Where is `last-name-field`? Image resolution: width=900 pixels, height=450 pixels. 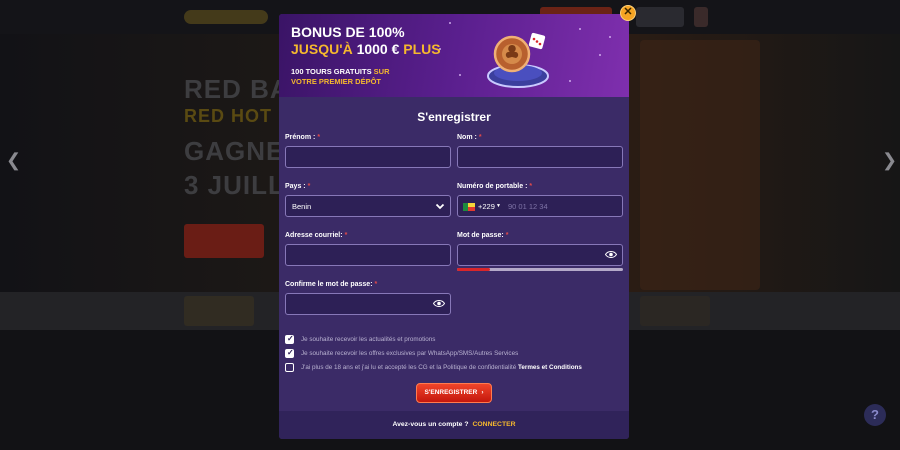
last-name-field is located at coordinates (540, 157).